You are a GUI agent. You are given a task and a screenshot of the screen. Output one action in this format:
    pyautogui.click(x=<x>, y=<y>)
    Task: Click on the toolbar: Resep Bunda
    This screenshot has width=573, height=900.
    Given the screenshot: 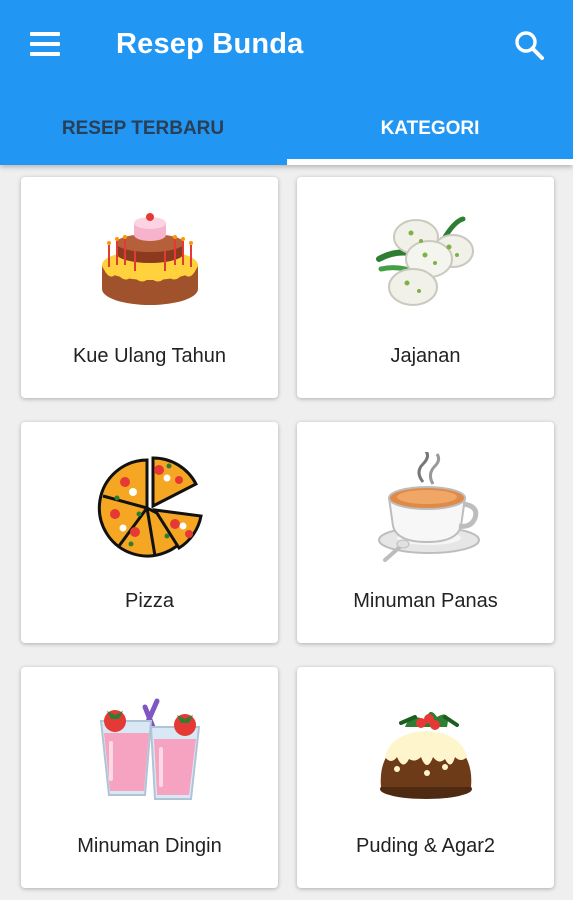 What is the action you would take?
    pyautogui.click(x=286, y=46)
    